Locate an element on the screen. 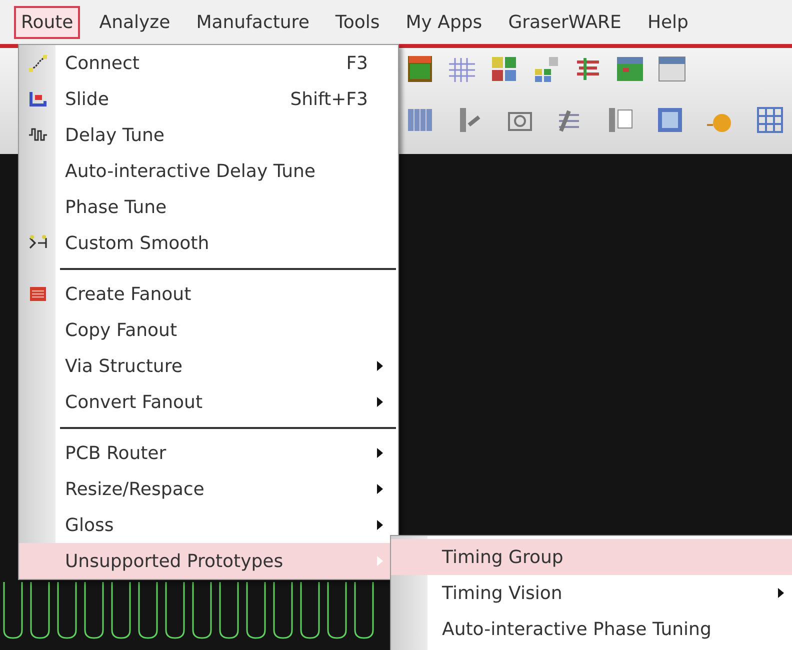 The image size is (792, 650). menu-item: Via Structure is located at coordinates (208, 366).